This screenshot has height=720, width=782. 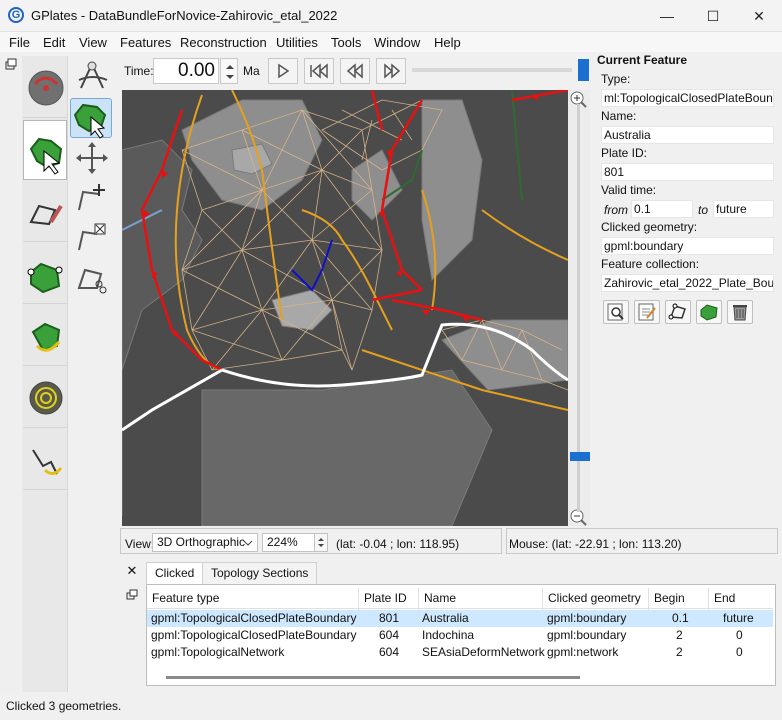 What do you see at coordinates (662, 209) in the screenshot?
I see `from-field: 0.1` at bounding box center [662, 209].